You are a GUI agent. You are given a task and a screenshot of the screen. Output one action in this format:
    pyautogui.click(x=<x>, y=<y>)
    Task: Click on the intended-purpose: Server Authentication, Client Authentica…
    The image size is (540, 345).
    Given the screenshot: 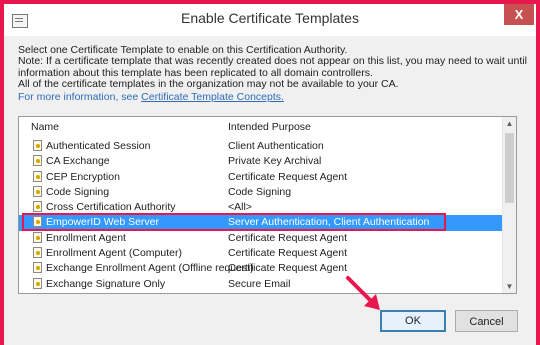 What is the action you would take?
    pyautogui.click(x=329, y=222)
    